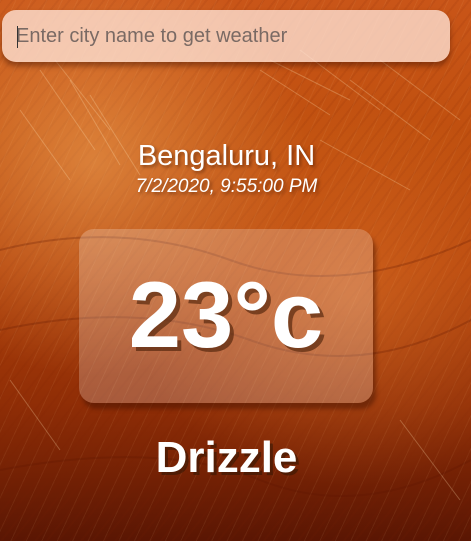 This screenshot has width=471, height=541. What do you see at coordinates (226, 186) in the screenshot?
I see `location-datetime: 7/2/2020, 9:55:00 PM` at bounding box center [226, 186].